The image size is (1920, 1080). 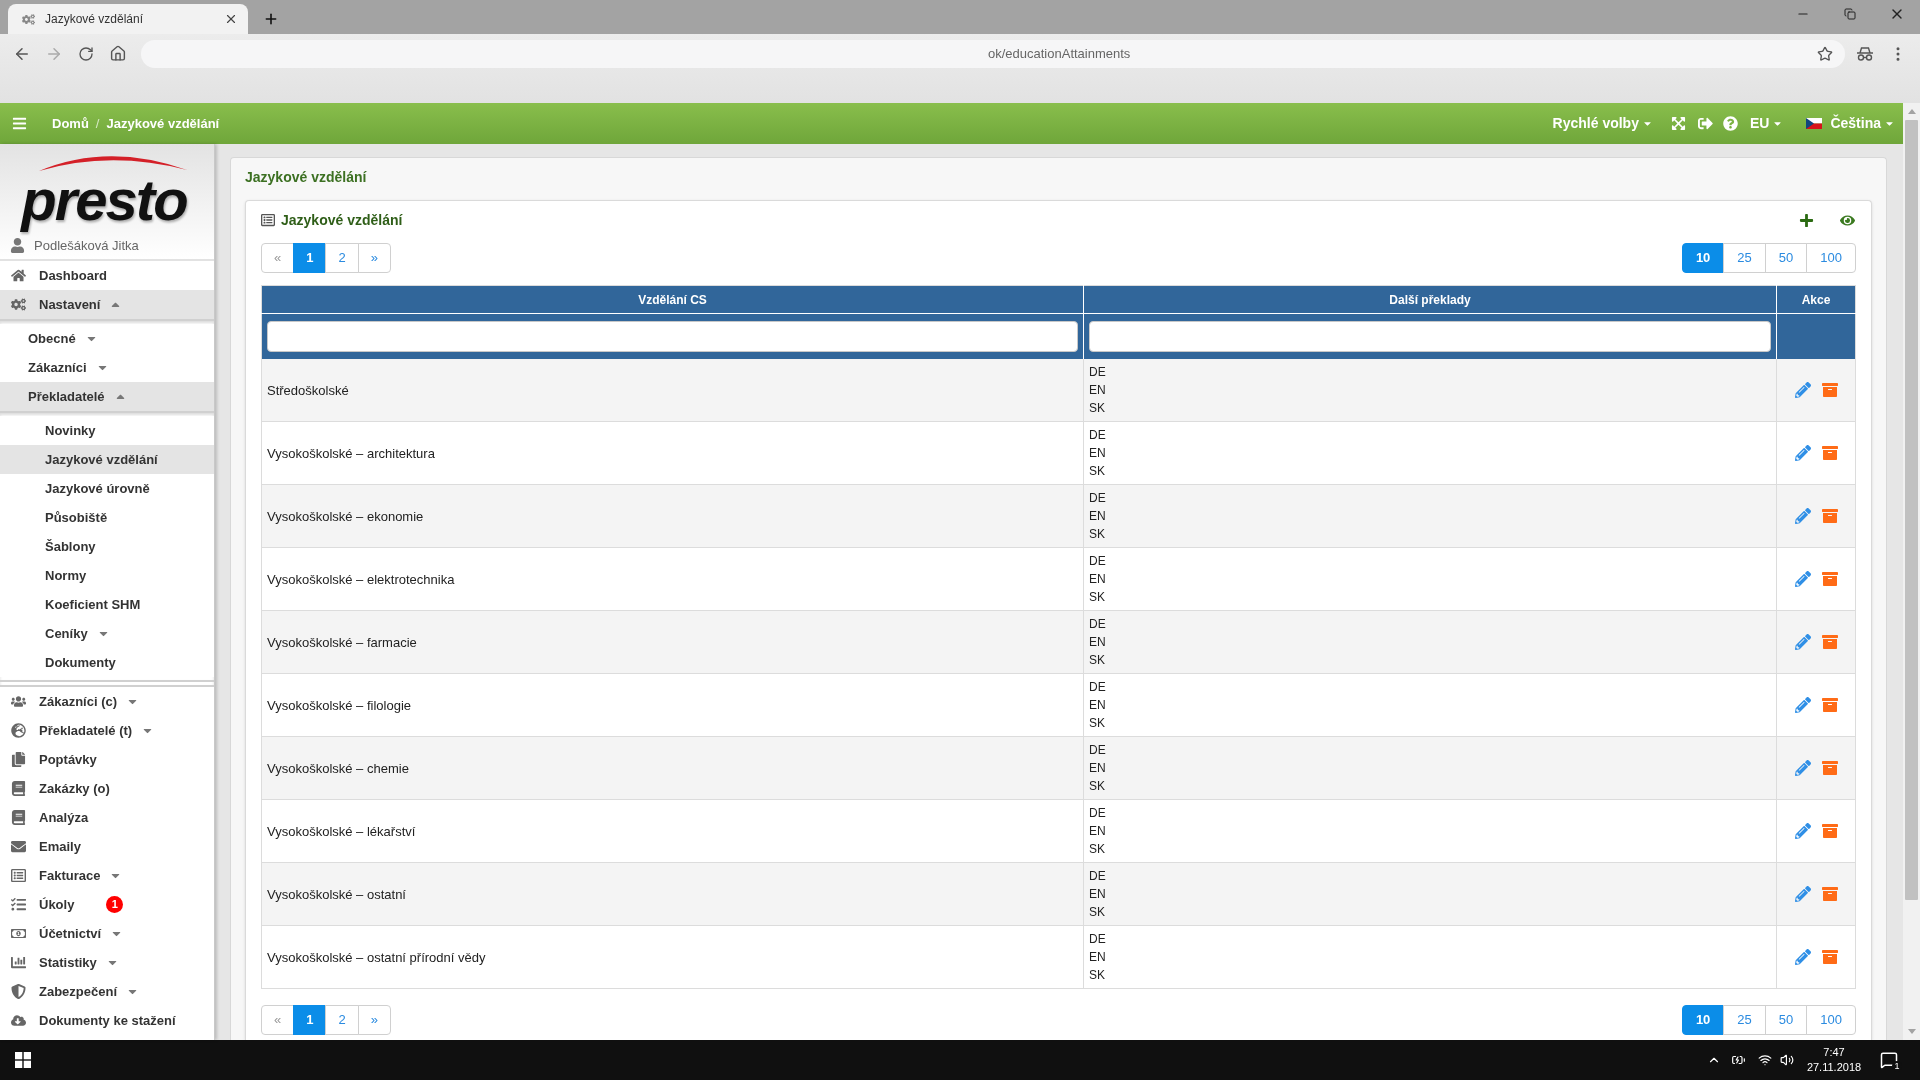 I want to click on address-field: ok/educationAttainments, so click(x=993, y=53).